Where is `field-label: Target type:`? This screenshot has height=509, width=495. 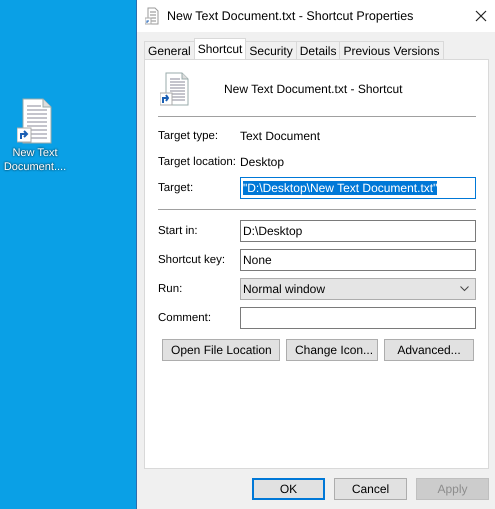
field-label: Target type: is located at coordinates (189, 136).